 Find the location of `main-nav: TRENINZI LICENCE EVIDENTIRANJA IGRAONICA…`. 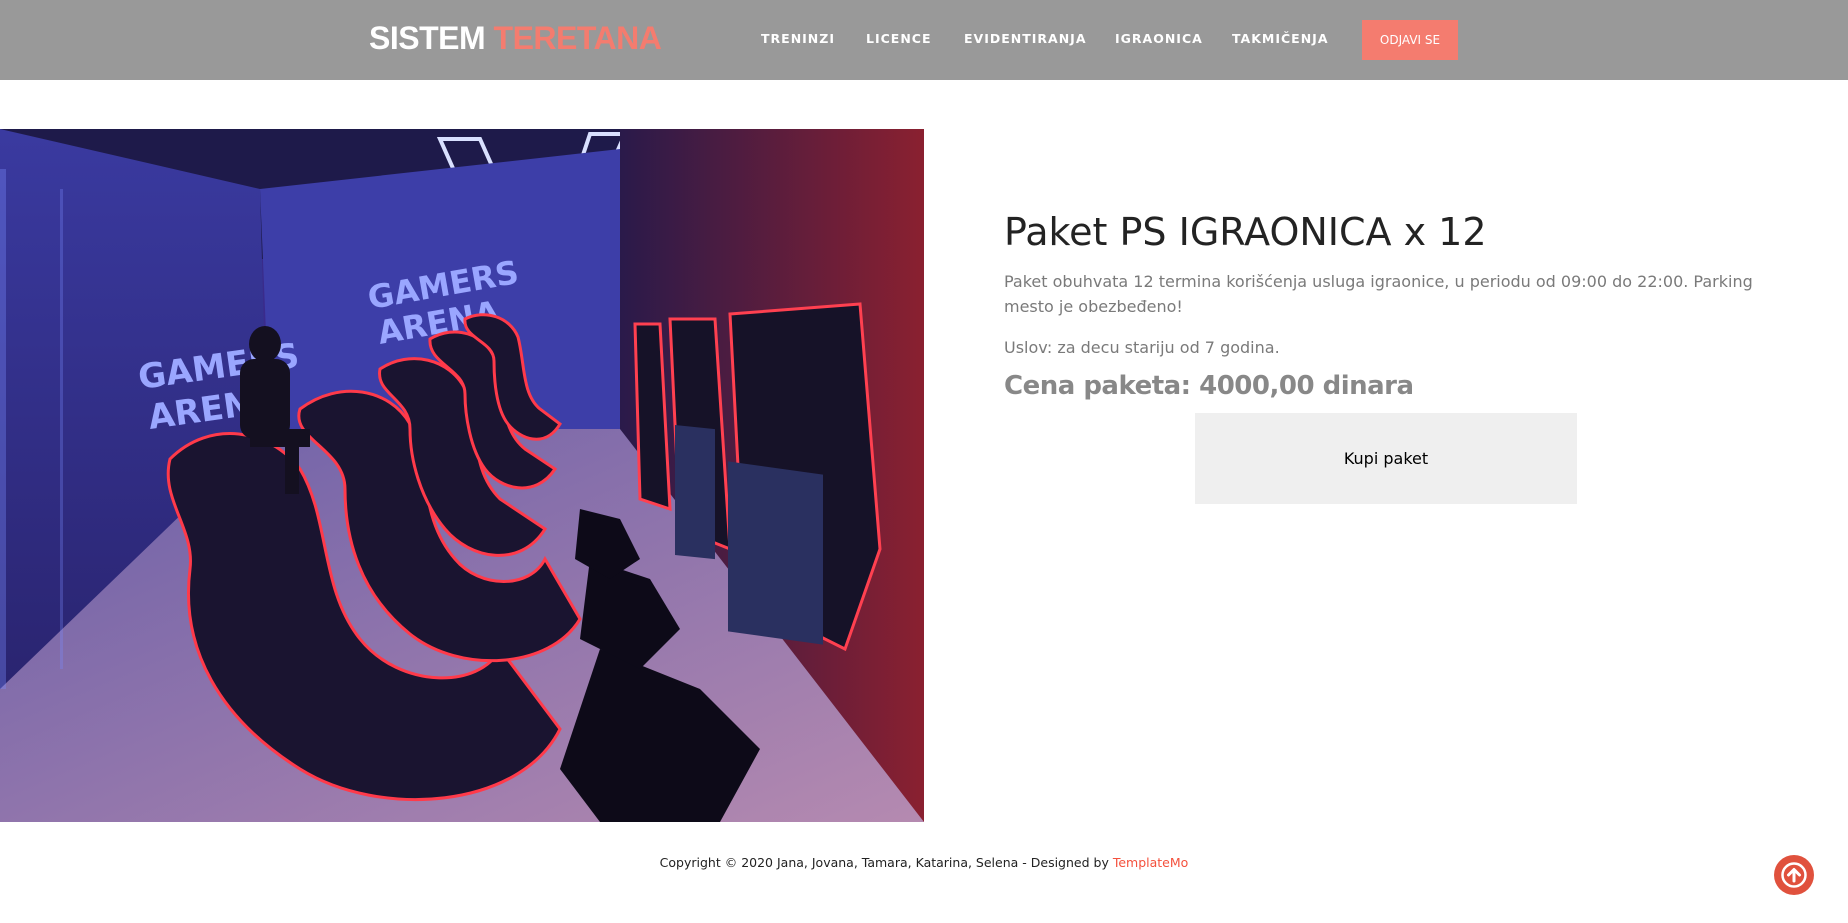

main-nav: TRENINZI LICENCE EVIDENTIRANJA IGRAONICA… is located at coordinates (924, 40).